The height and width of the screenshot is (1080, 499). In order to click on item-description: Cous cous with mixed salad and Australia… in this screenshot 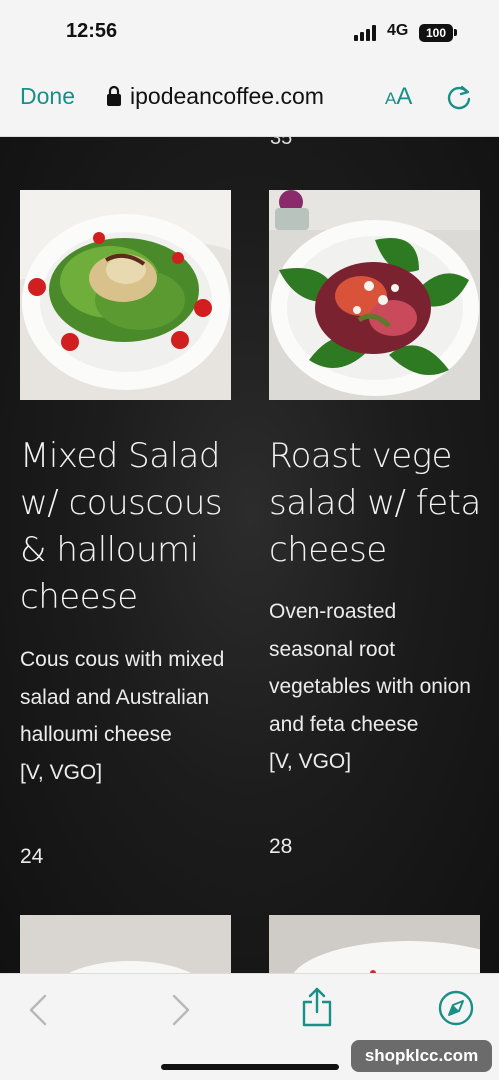, I will do `click(126, 716)`.